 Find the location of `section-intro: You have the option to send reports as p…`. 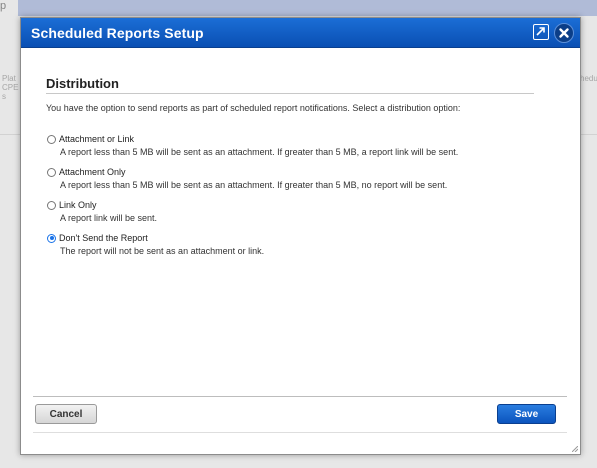

section-intro: You have the option to send reports as p… is located at coordinates (253, 108).